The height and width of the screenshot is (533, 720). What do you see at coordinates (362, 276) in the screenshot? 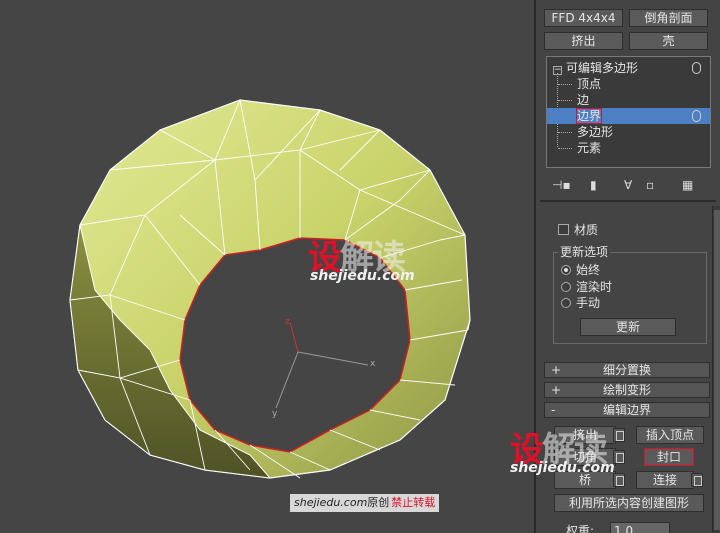
I see `watermark-site: shejiedu.com` at bounding box center [362, 276].